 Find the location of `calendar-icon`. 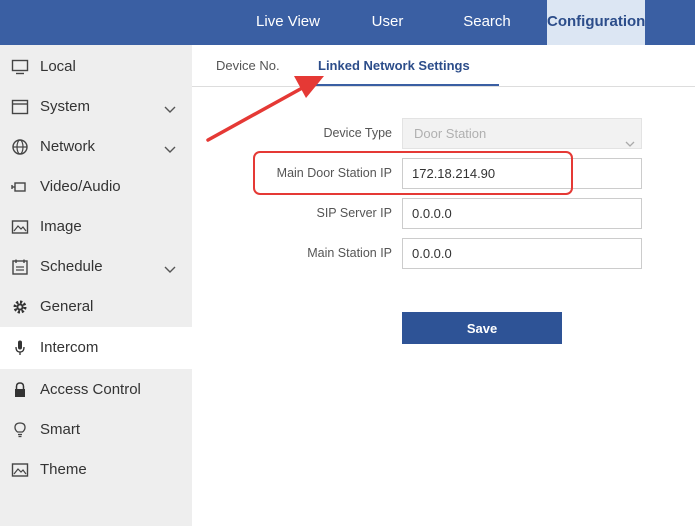

calendar-icon is located at coordinates (20, 267).